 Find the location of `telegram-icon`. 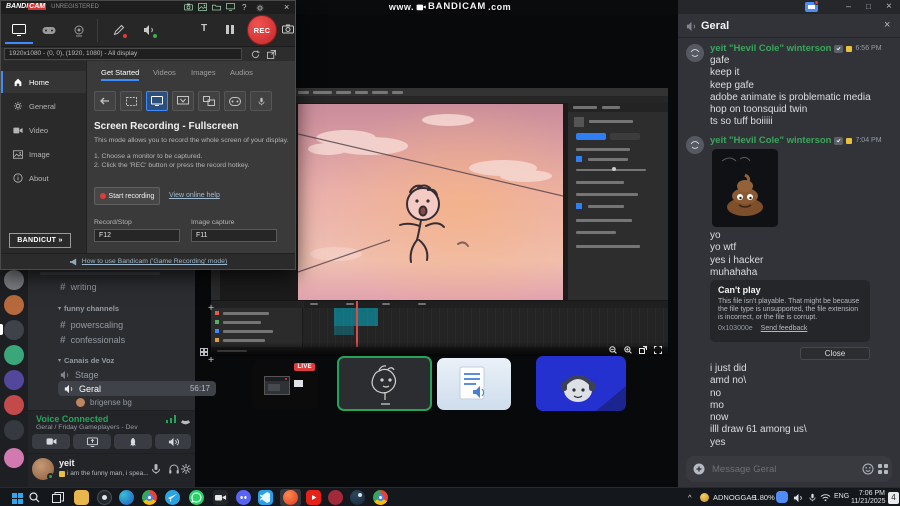

telegram-icon is located at coordinates (172, 497).